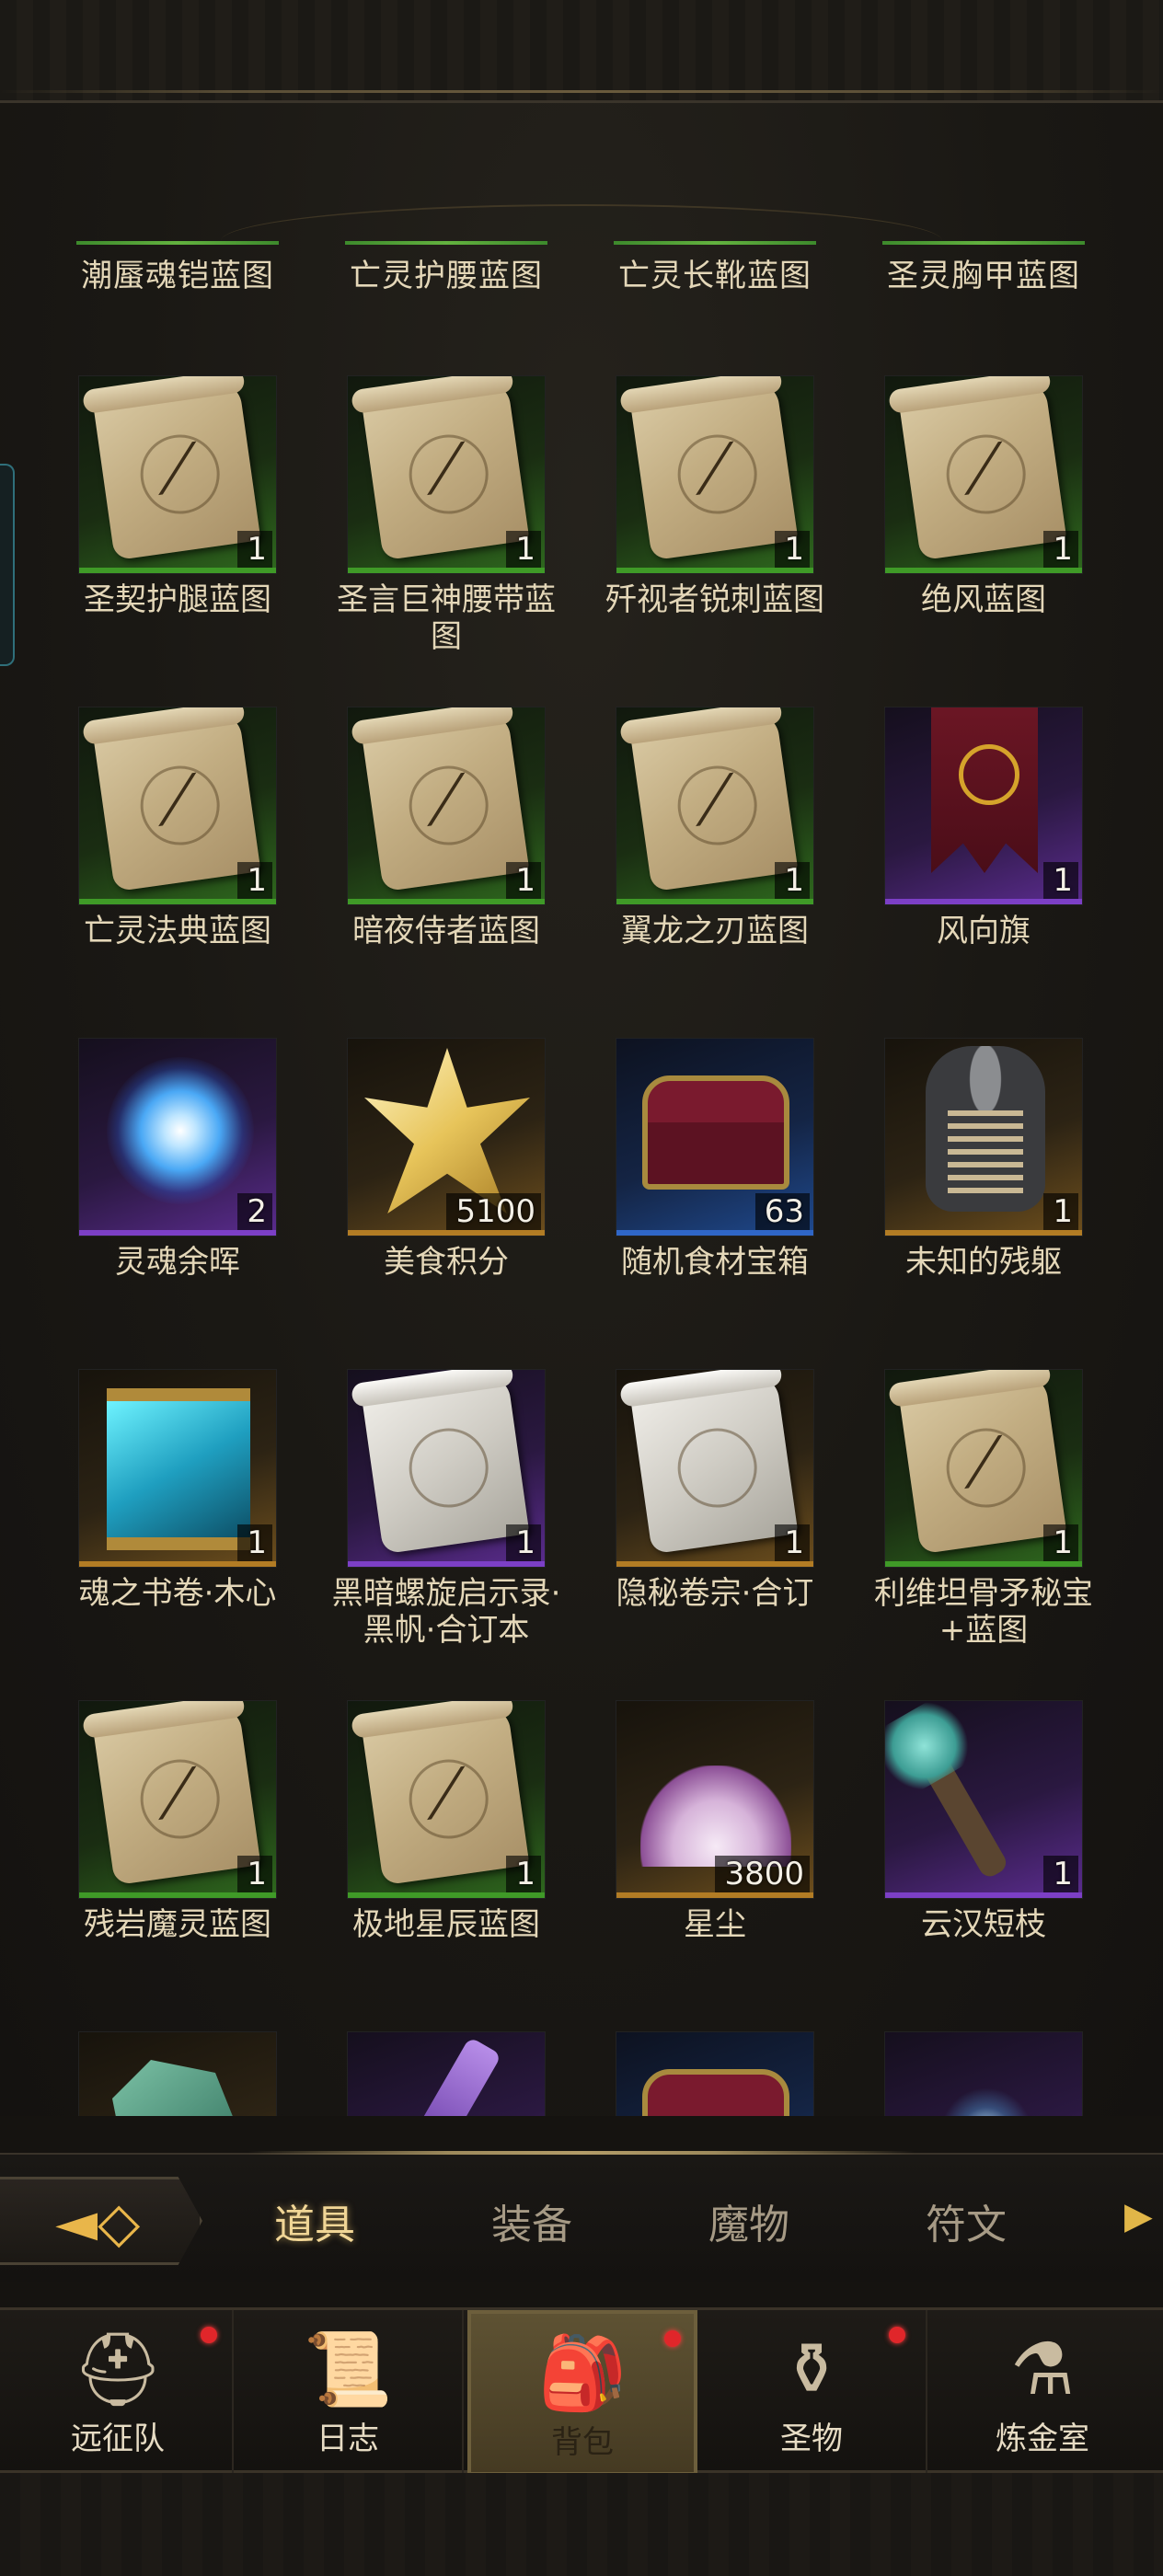 This screenshot has width=1163, height=2576. I want to click on inventory-item: 1 魂之书卷·木心, so click(178, 1490).